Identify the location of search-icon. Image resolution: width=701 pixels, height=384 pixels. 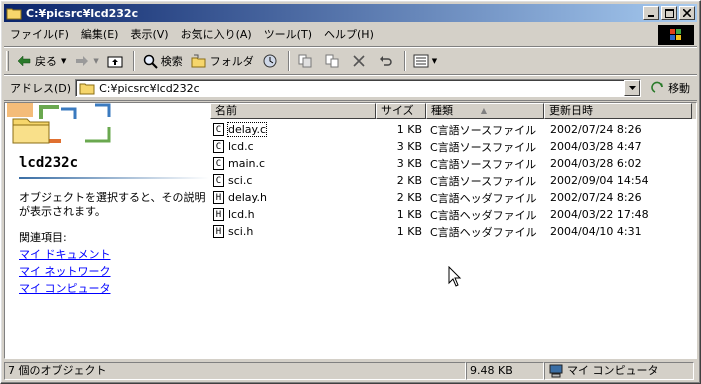
(150, 61).